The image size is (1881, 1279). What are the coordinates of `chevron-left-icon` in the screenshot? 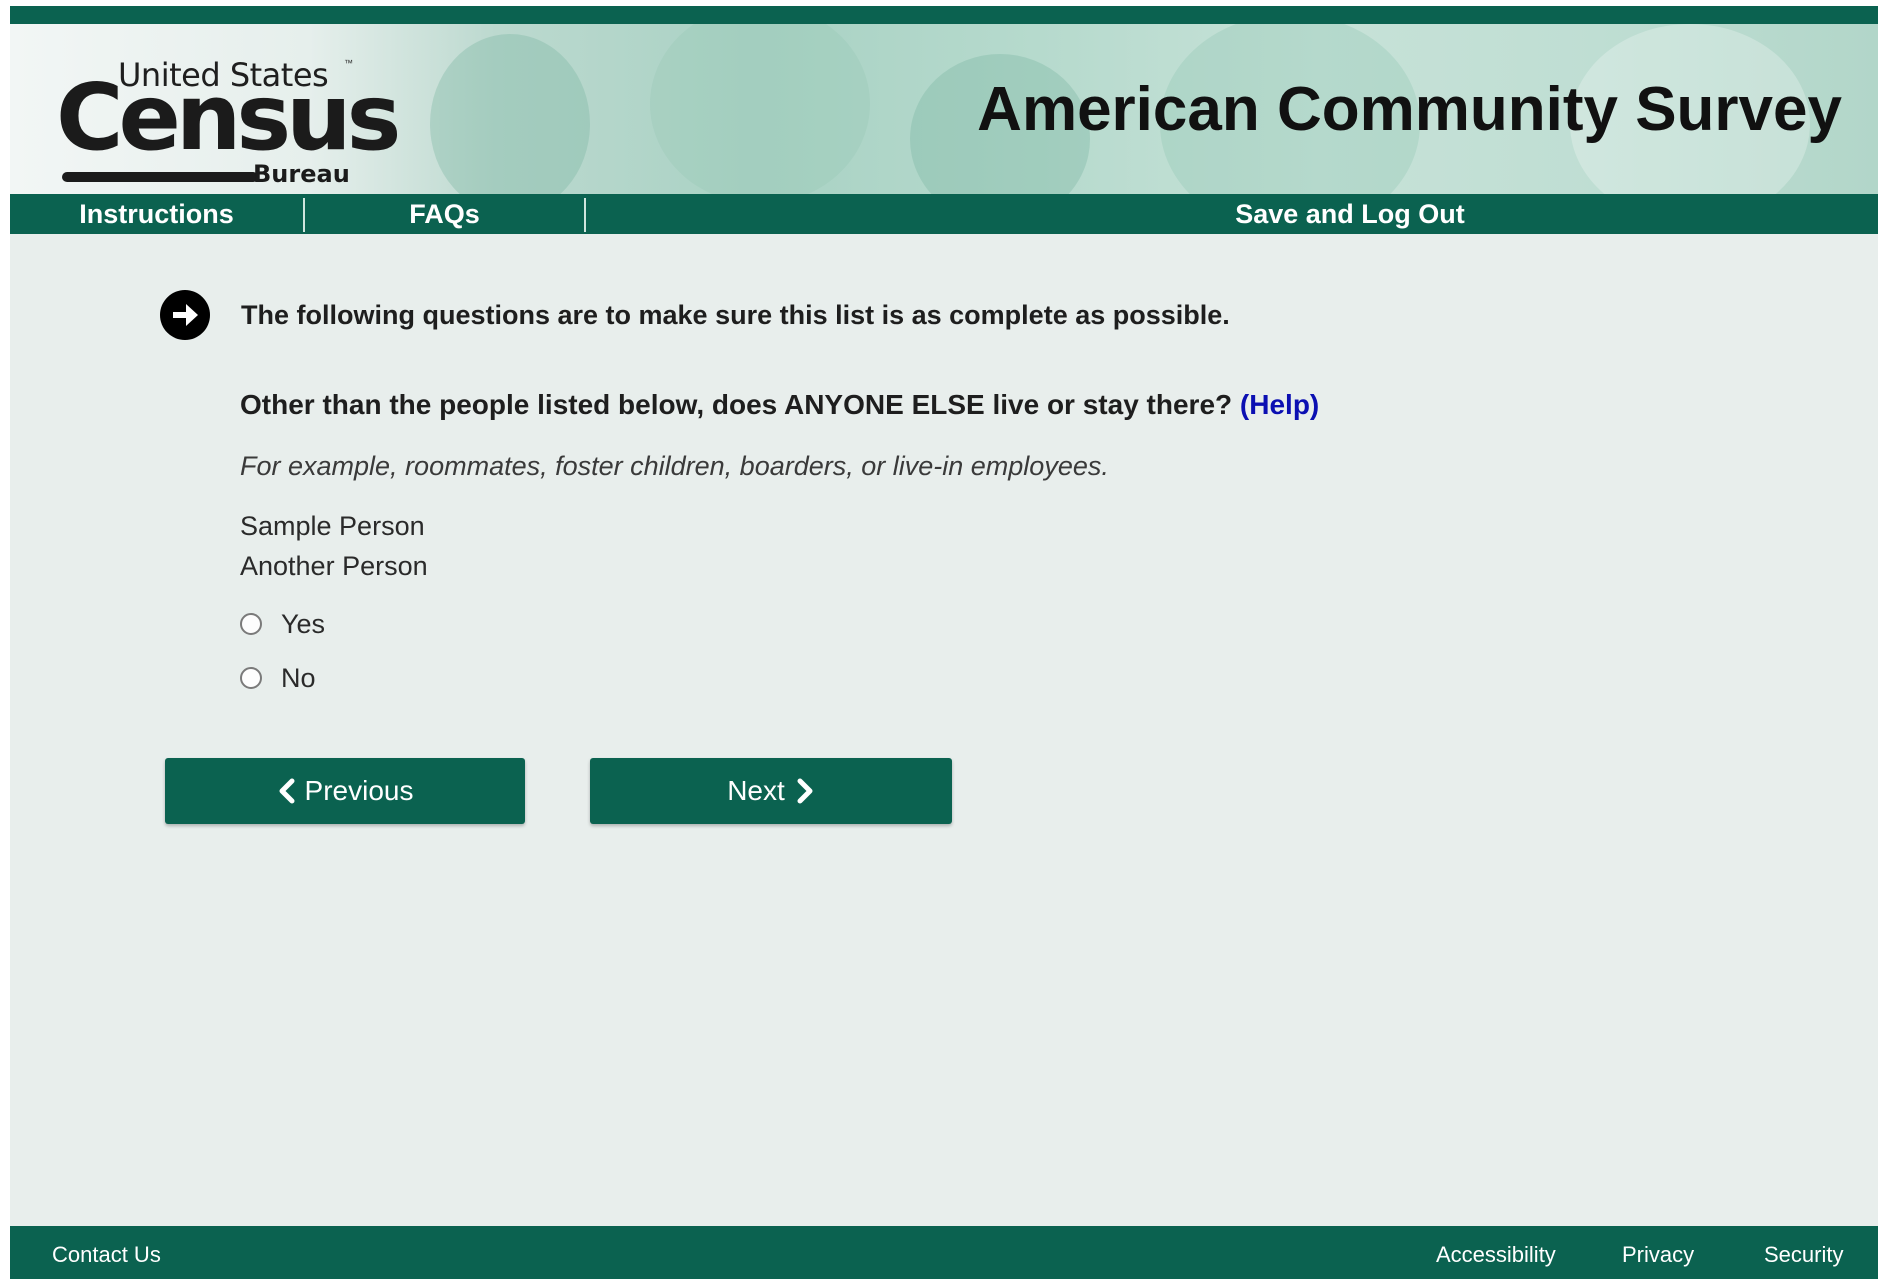 It's located at (286, 791).